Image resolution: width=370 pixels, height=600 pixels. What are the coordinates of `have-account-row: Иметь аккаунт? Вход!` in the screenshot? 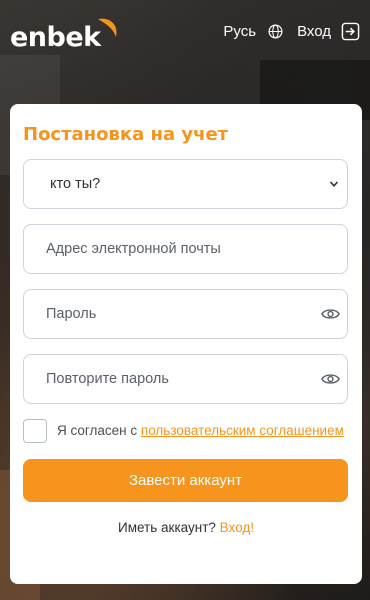 It's located at (186, 527).